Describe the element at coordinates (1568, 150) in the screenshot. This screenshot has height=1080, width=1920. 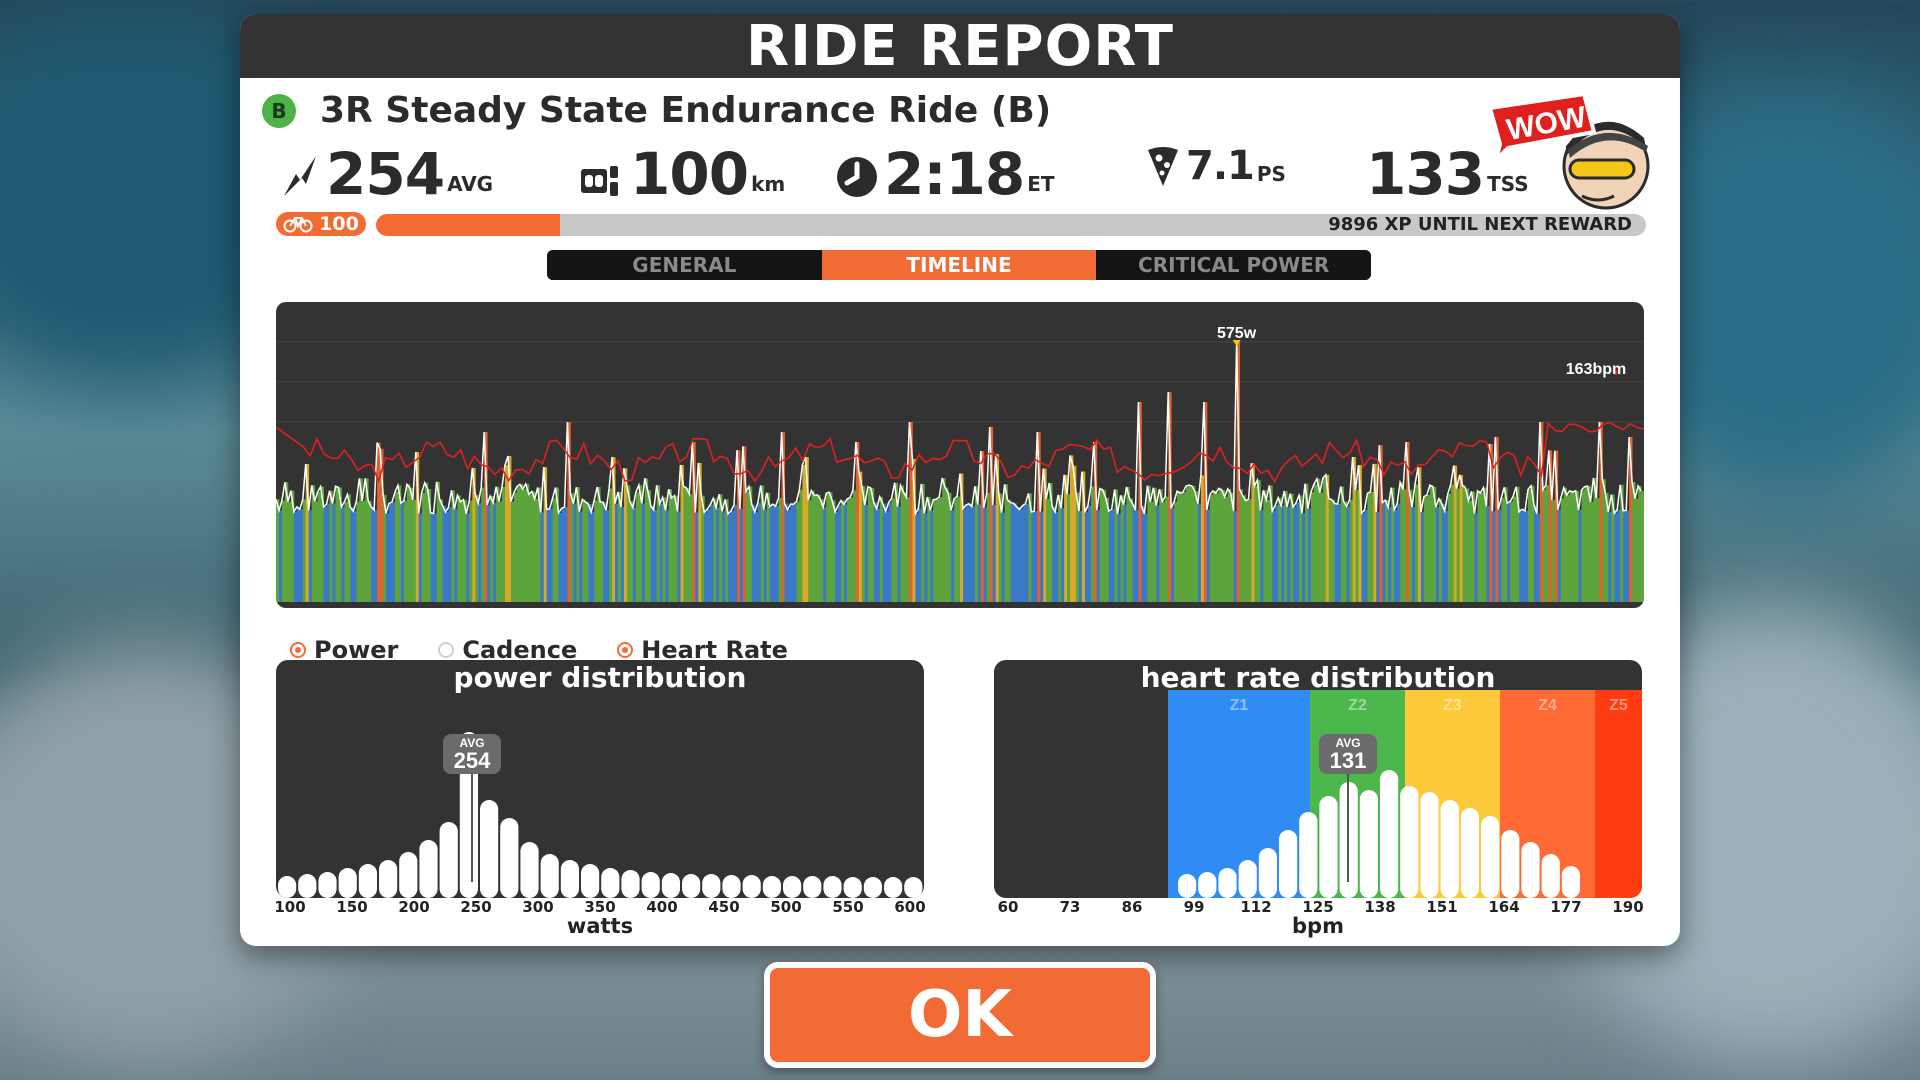
I see `wow-badge-icon: WOW!` at that location.